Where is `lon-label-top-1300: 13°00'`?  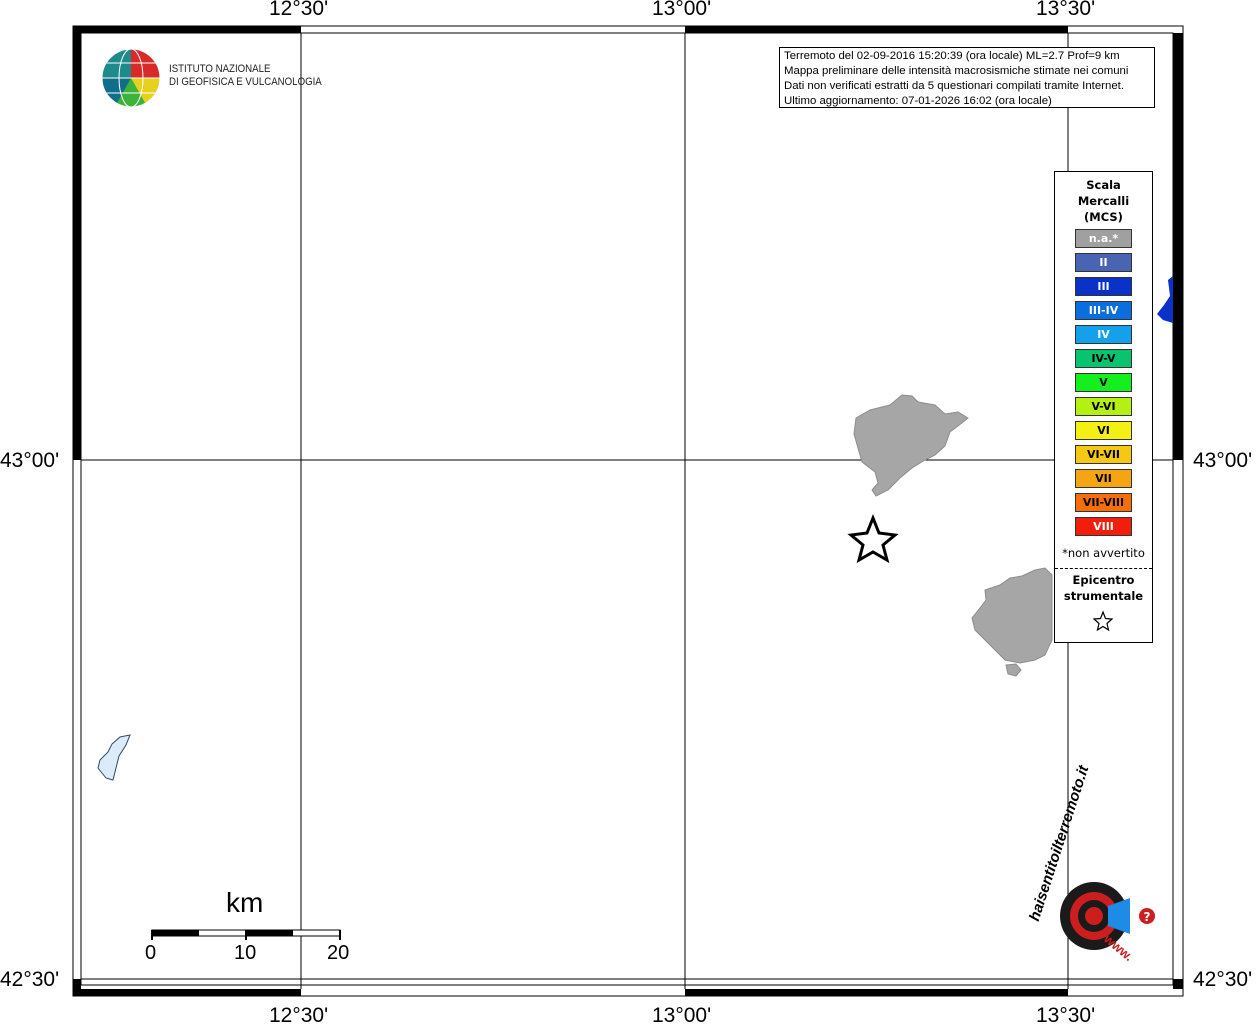
lon-label-top-1300: 13°00' is located at coordinates (682, 10).